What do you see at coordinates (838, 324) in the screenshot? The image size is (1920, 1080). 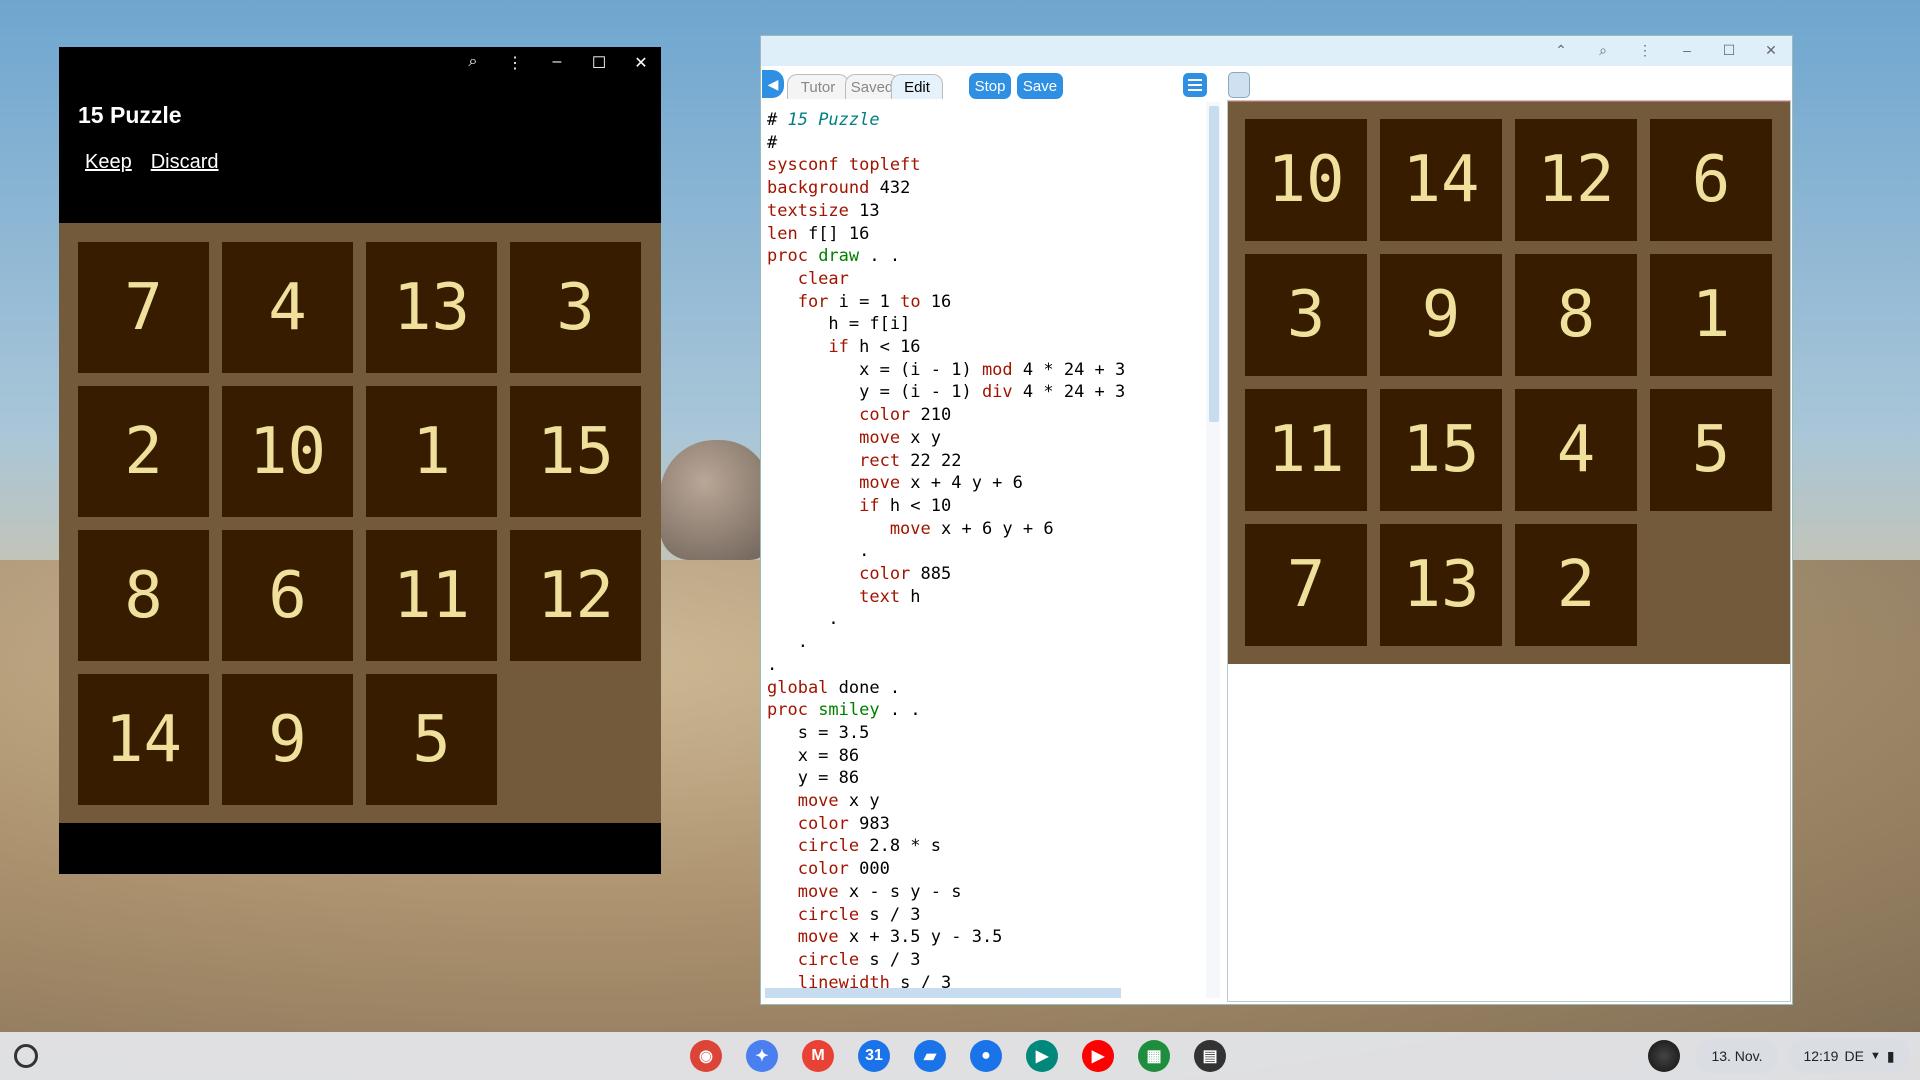 I see `code-line: h = f[i]` at bounding box center [838, 324].